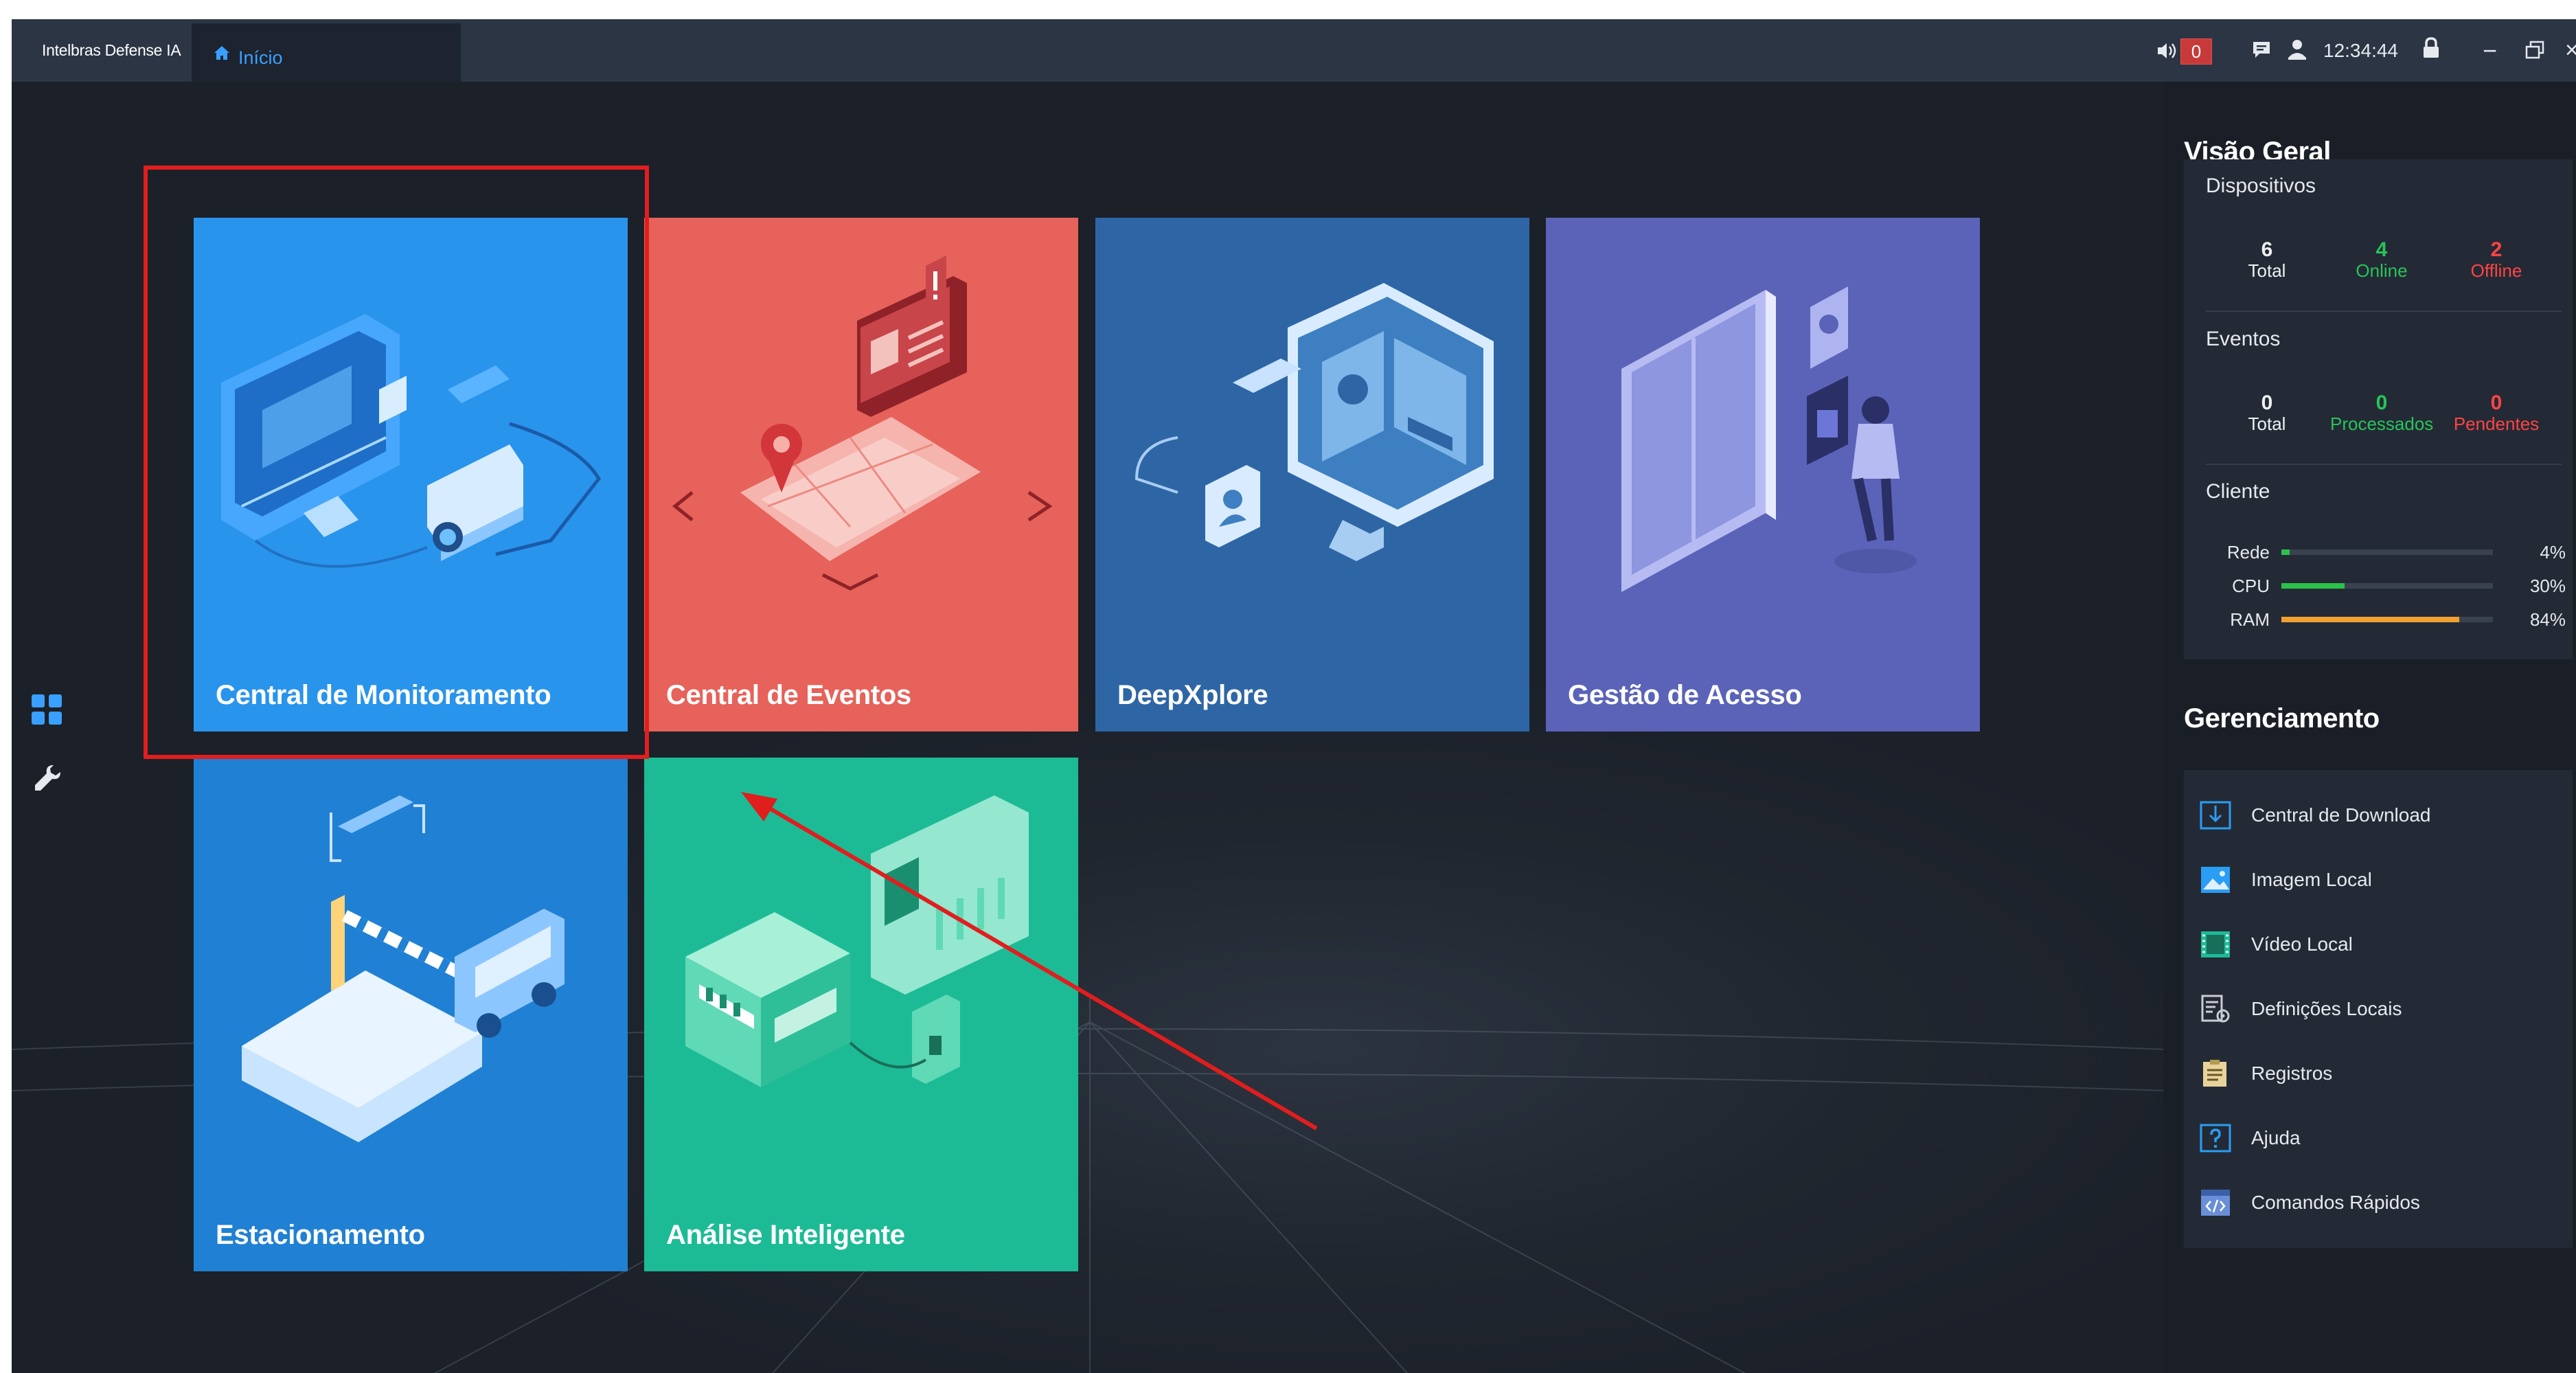 The width and height of the screenshot is (2576, 1373). Describe the element at coordinates (2261, 185) in the screenshot. I see `devices-heading: Dispositivos` at that location.